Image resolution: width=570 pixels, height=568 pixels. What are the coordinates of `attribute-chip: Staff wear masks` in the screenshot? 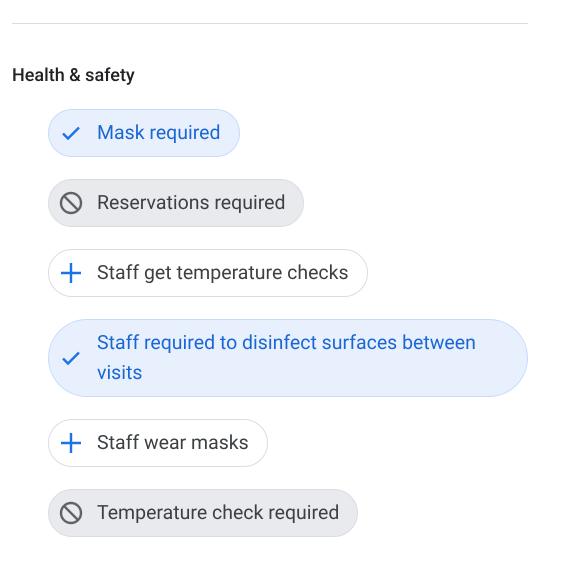 It's located at (158, 443).